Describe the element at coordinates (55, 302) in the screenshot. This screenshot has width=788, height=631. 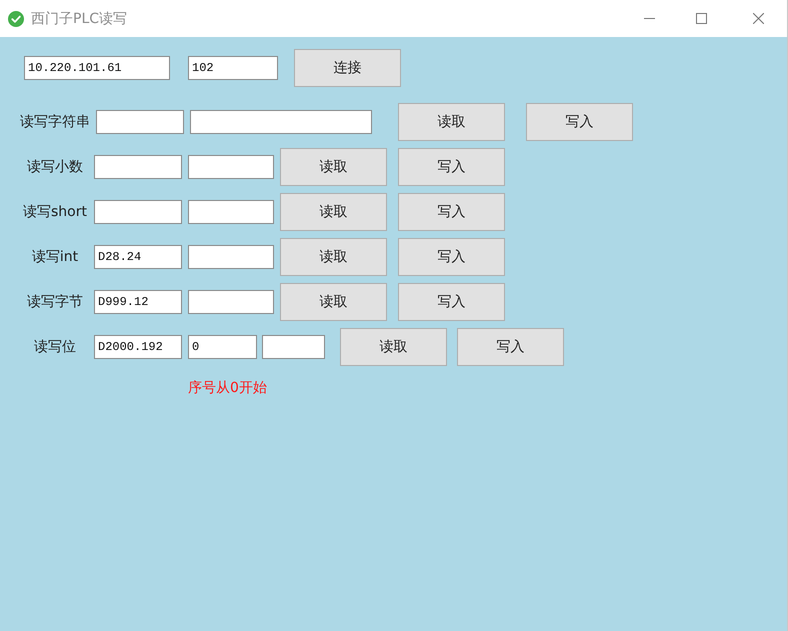
I see `row-label: 读写字节` at that location.